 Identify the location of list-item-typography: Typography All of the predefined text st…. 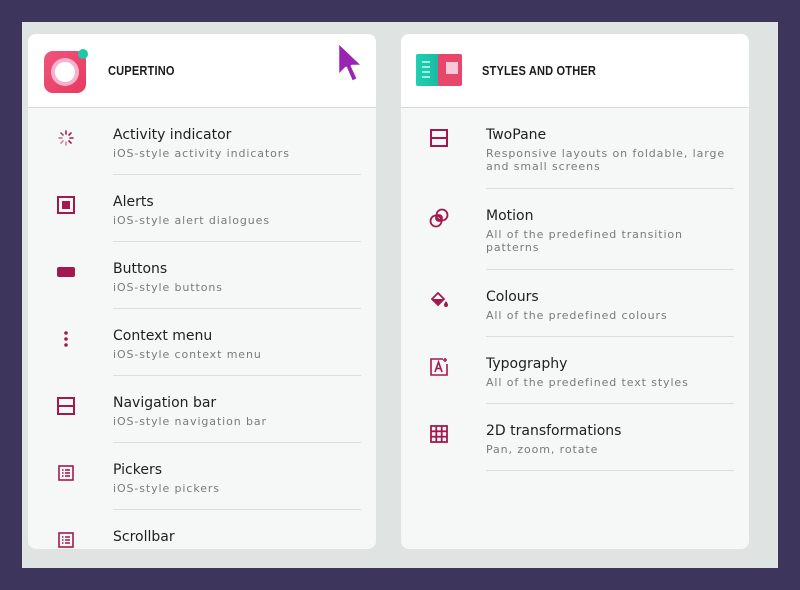
(575, 370).